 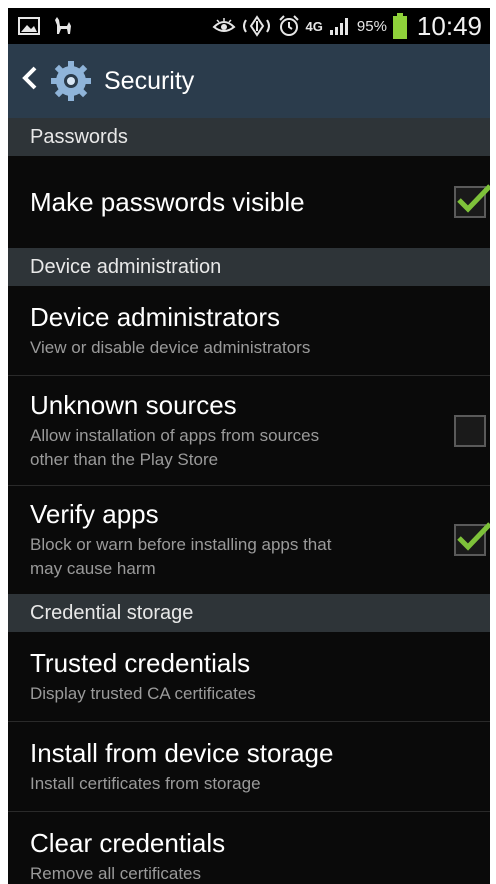 What do you see at coordinates (29, 26) in the screenshot?
I see `gallery-icon` at bounding box center [29, 26].